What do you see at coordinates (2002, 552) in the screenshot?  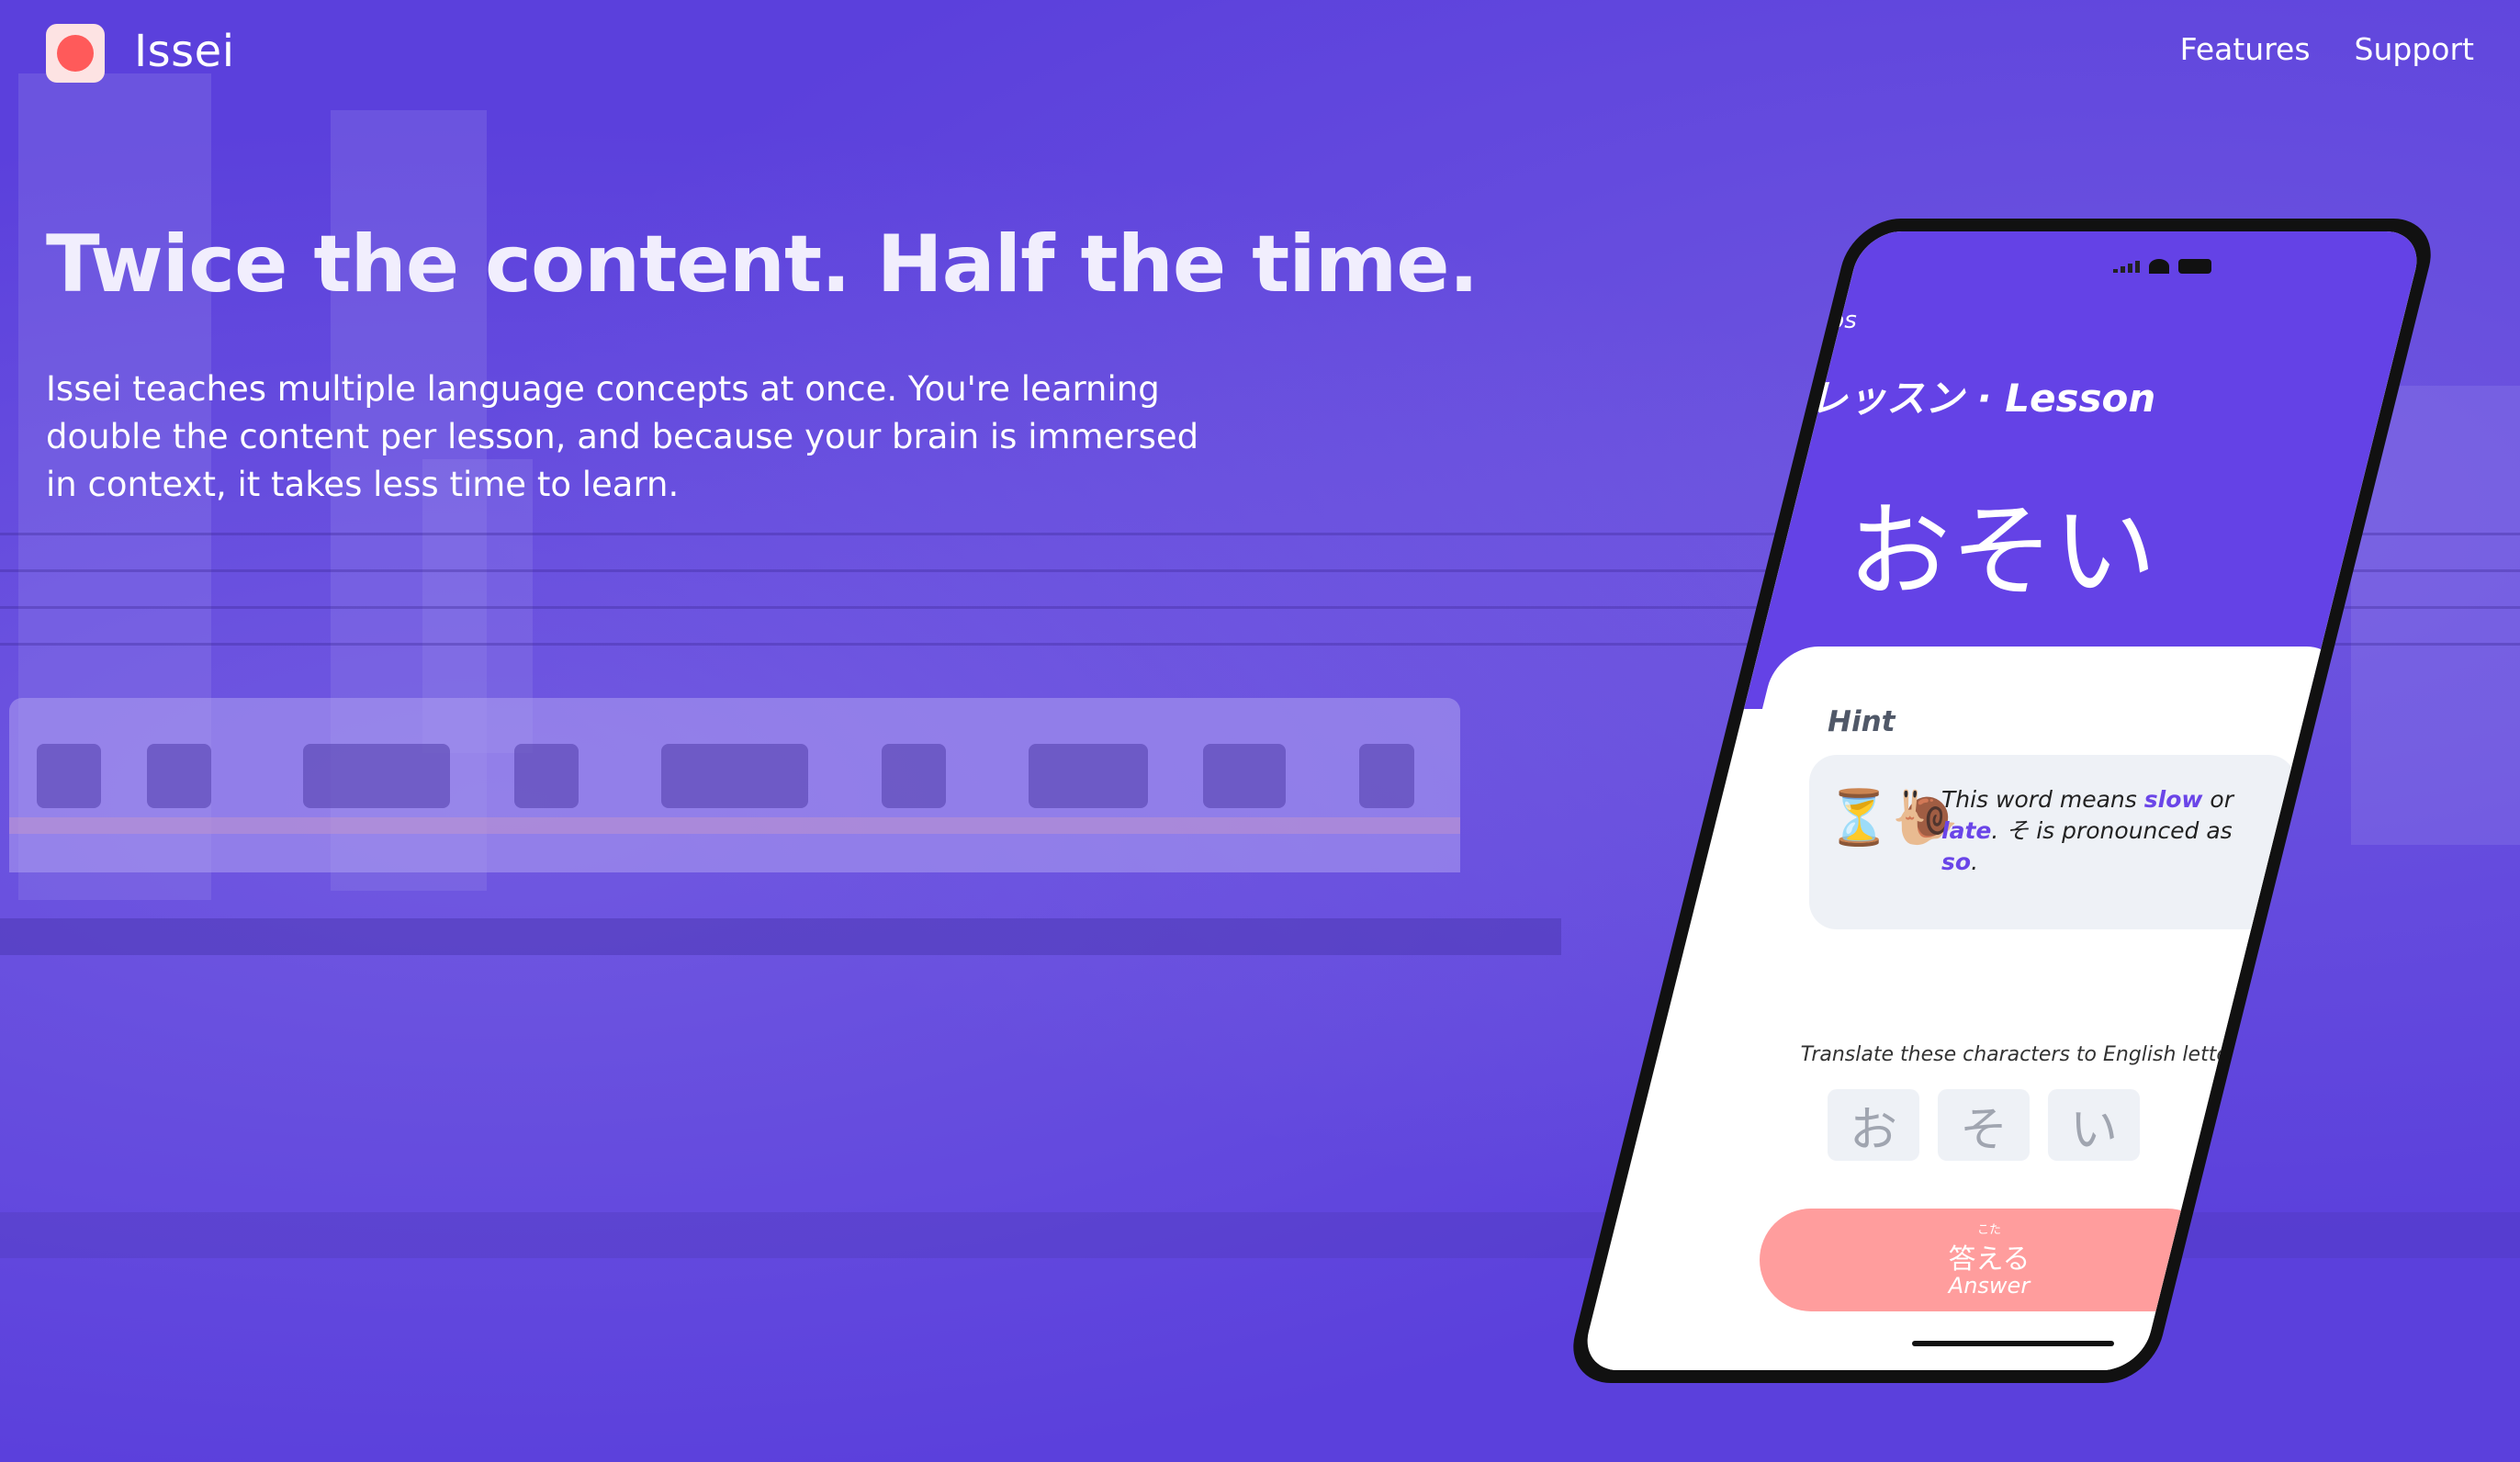 I see `lesson-word: おそい` at bounding box center [2002, 552].